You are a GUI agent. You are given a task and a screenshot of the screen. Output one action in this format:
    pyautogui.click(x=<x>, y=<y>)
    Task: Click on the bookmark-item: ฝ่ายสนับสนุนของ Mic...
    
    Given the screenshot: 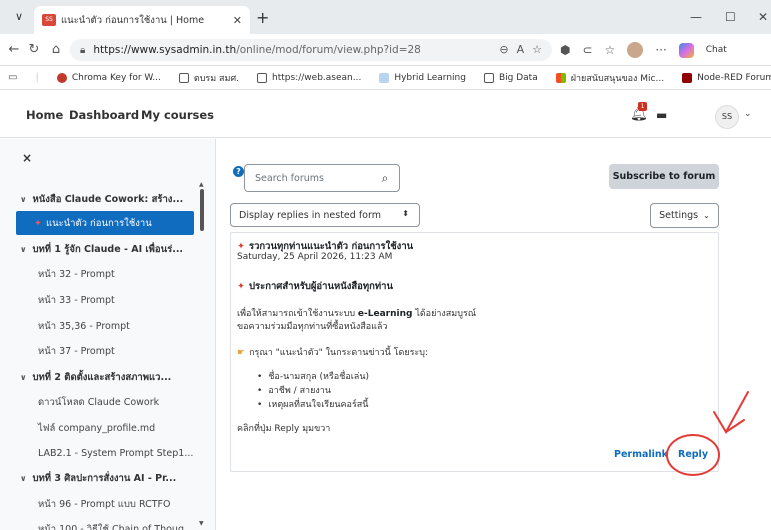 What is the action you would take?
    pyautogui.click(x=609, y=78)
    